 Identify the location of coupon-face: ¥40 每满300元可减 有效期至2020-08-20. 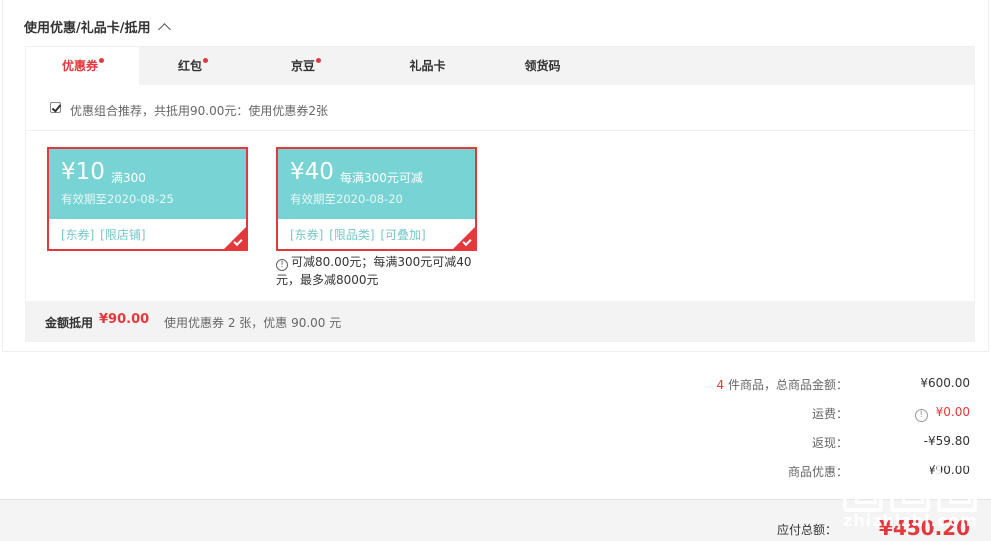
(376, 184).